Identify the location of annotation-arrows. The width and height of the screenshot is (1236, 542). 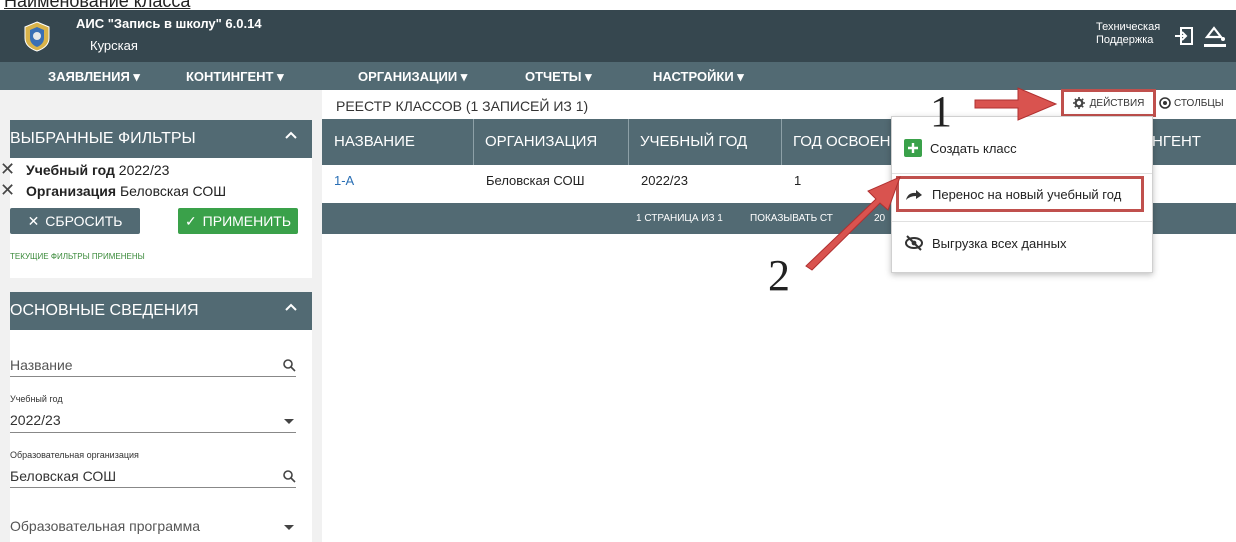
(931, 179).